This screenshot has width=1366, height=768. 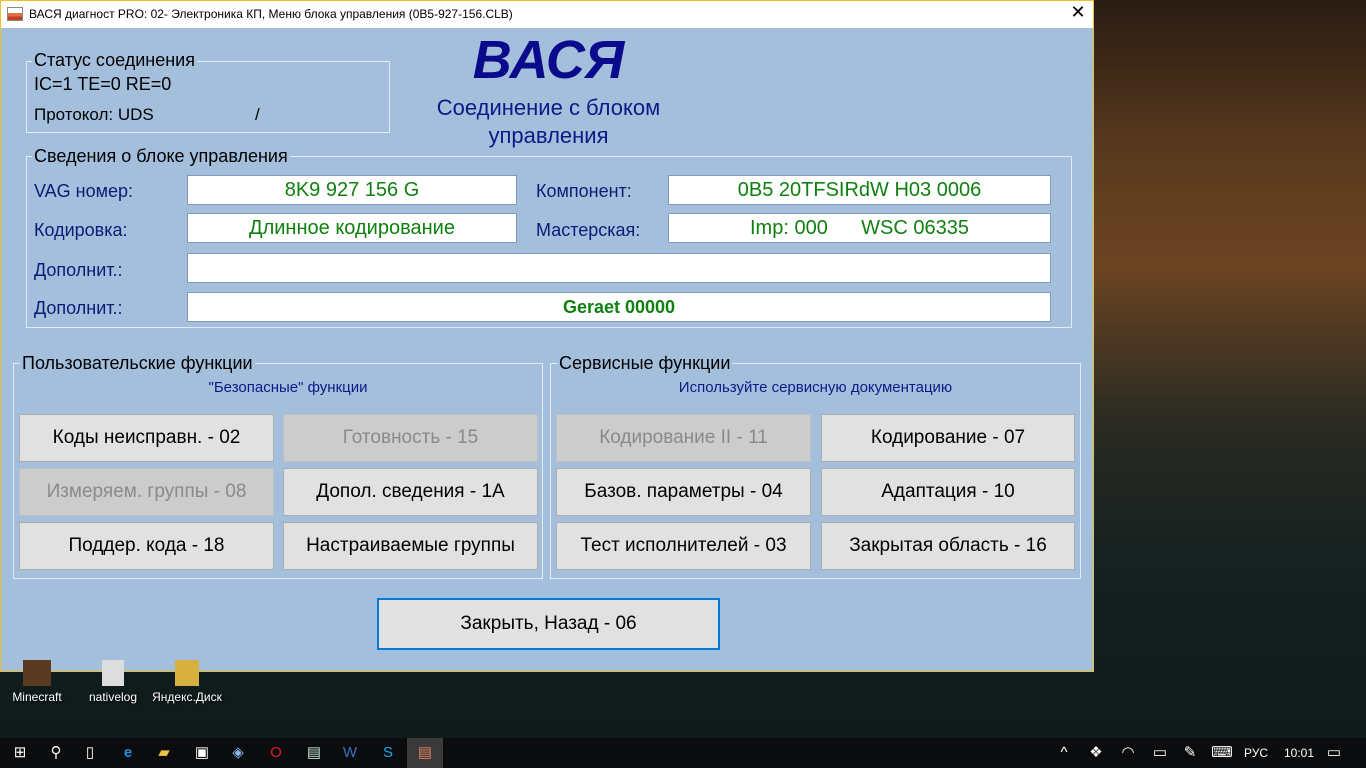 I want to click on user-functions-legend: Пользовательские функции, so click(x=137, y=363).